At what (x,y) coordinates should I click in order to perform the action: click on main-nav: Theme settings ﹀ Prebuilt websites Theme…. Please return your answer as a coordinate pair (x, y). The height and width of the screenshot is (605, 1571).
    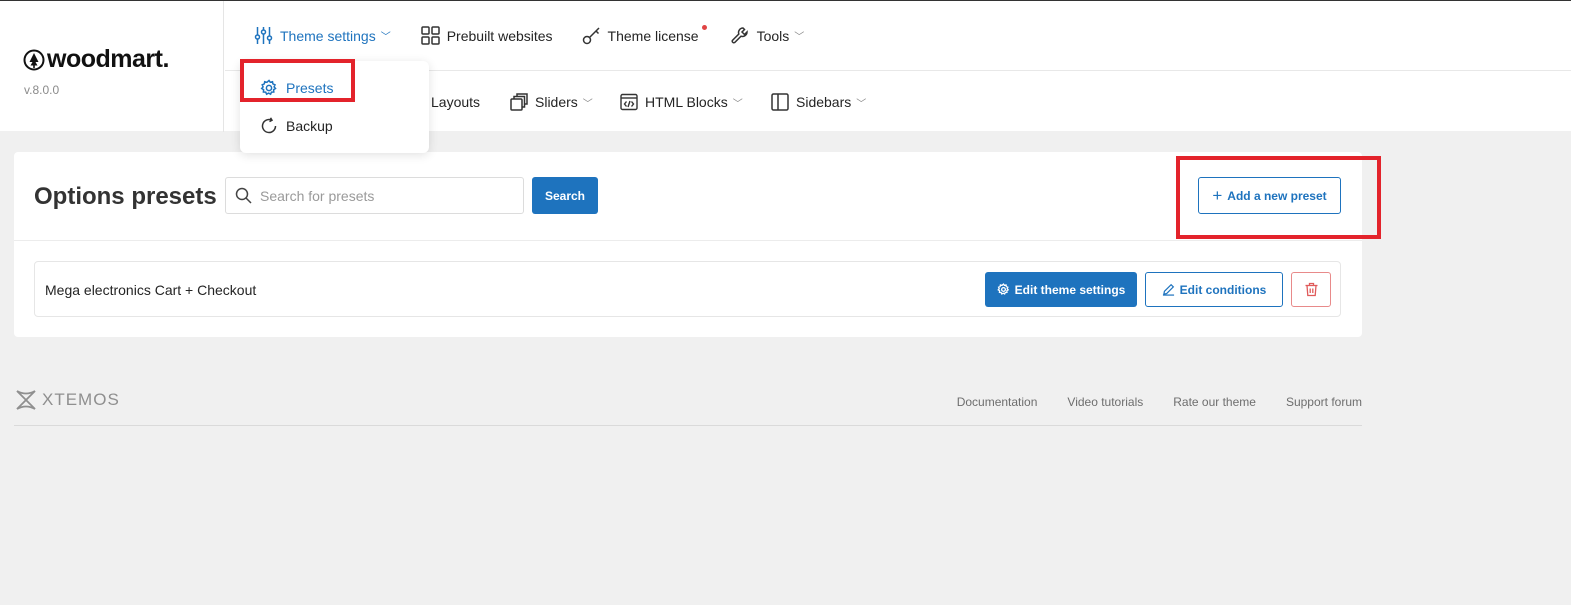
    Looking at the image, I should click on (898, 36).